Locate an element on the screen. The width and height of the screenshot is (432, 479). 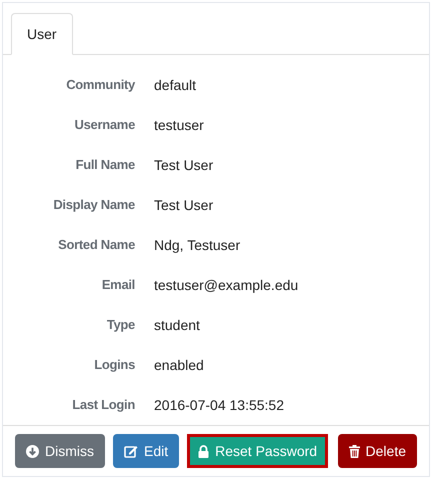
field-value: enabled is located at coordinates (179, 365).